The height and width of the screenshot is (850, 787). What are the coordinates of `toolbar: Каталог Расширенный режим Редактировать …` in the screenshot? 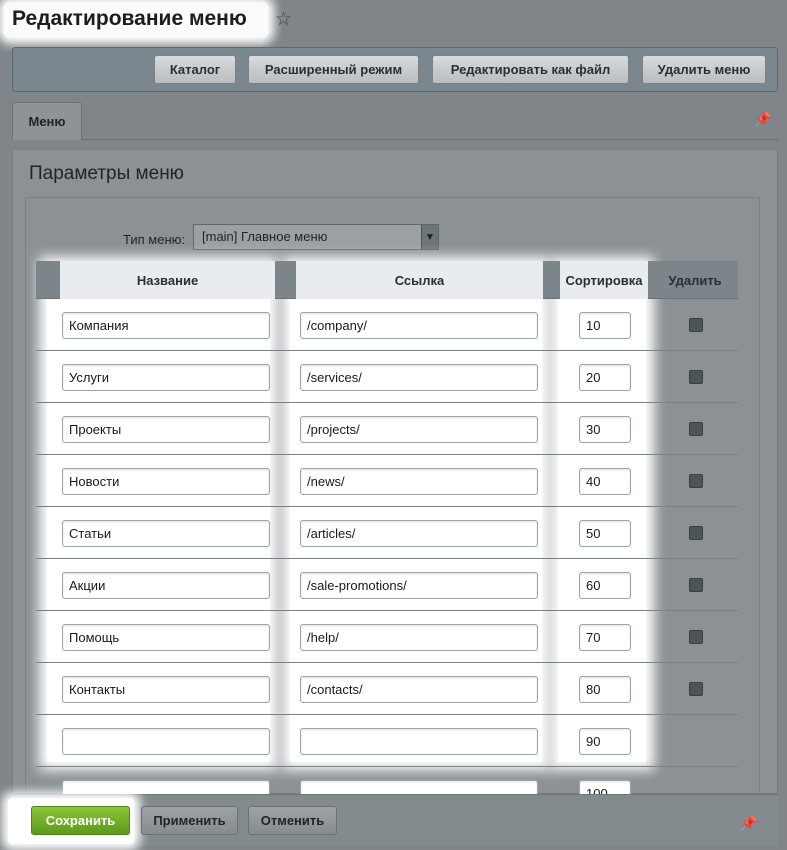 It's located at (395, 69).